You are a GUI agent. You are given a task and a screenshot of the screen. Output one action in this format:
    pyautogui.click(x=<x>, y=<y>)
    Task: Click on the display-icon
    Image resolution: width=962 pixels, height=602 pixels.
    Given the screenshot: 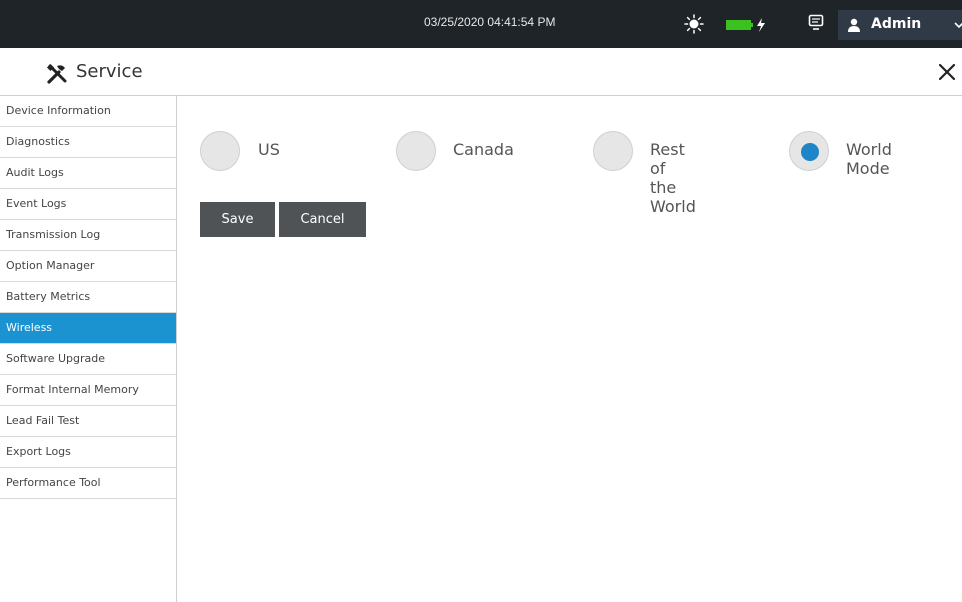 What is the action you would take?
    pyautogui.click(x=816, y=23)
    